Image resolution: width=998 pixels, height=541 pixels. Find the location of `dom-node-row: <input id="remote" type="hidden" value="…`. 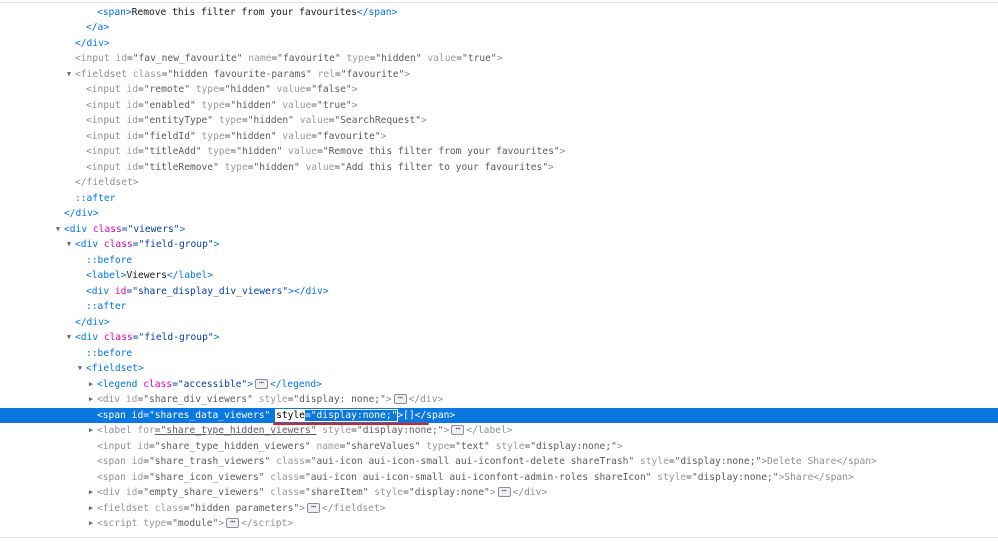

dom-node-row: <input id="remote" type="hidden" value="… is located at coordinates (499, 90).